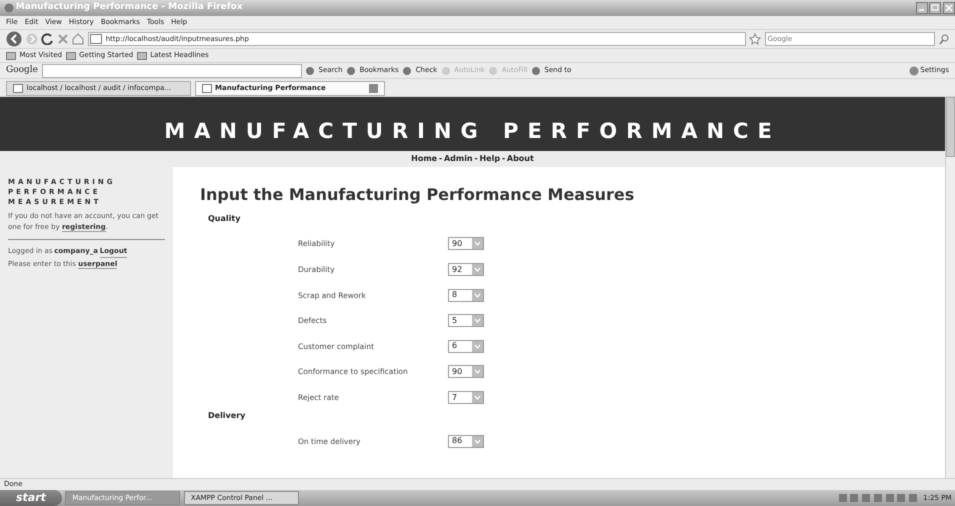 The height and width of the screenshot is (506, 955). What do you see at coordinates (466, 441) in the screenshot?
I see `measure-select: 86` at bounding box center [466, 441].